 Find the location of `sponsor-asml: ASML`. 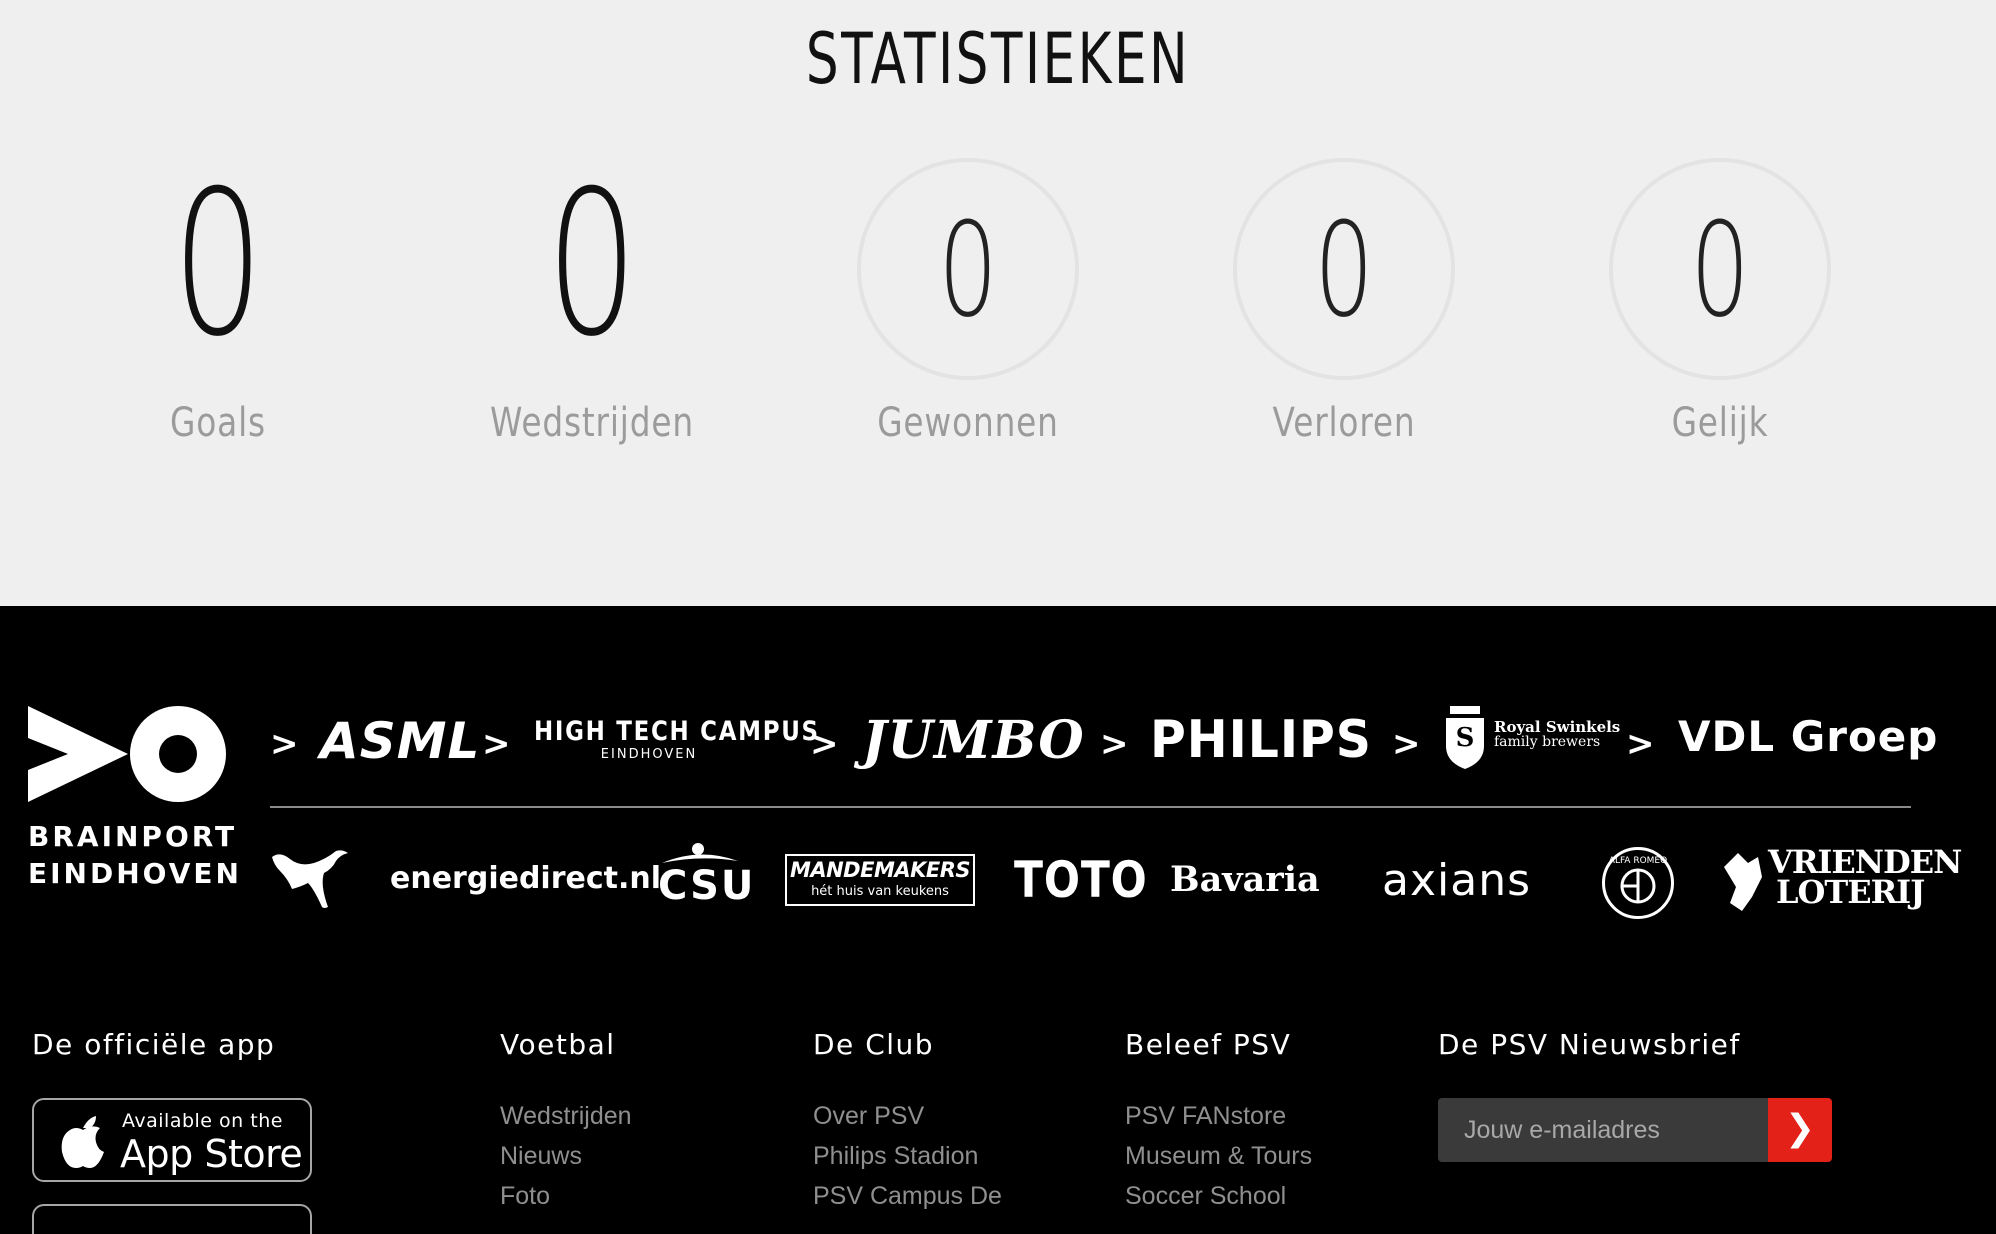

sponsor-asml: ASML is located at coordinates (400, 741).